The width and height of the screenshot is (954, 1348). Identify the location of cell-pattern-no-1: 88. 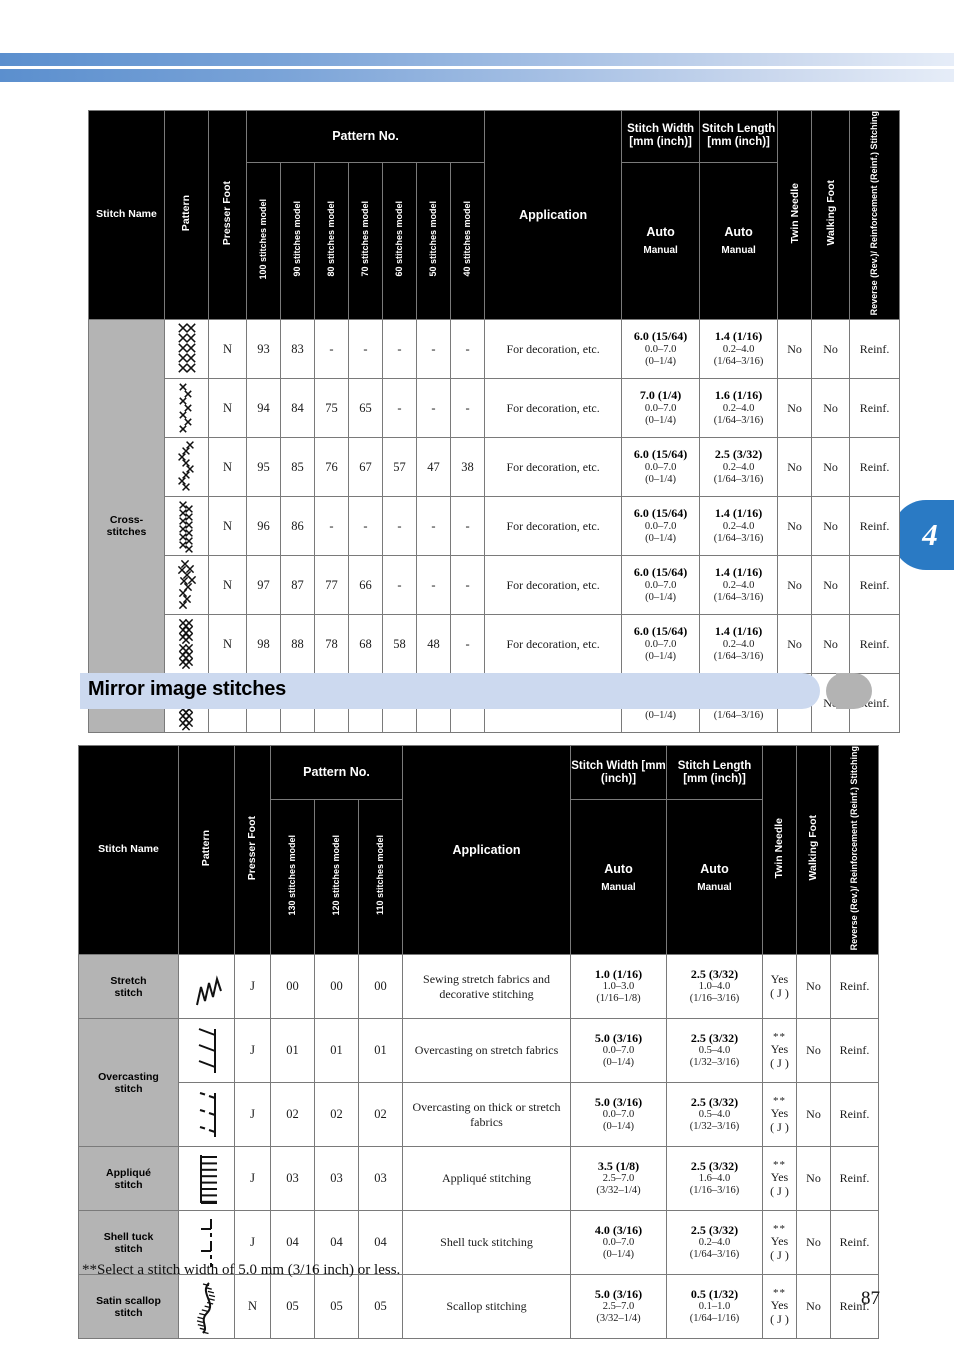
(297, 644).